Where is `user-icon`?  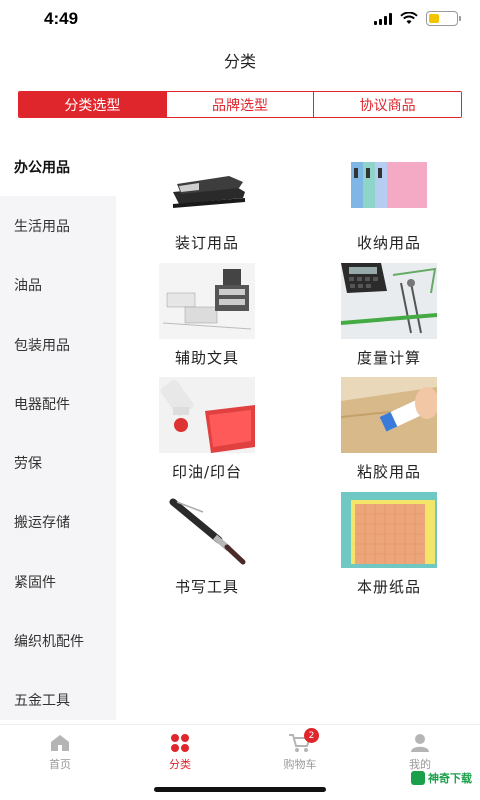 user-icon is located at coordinates (420, 743).